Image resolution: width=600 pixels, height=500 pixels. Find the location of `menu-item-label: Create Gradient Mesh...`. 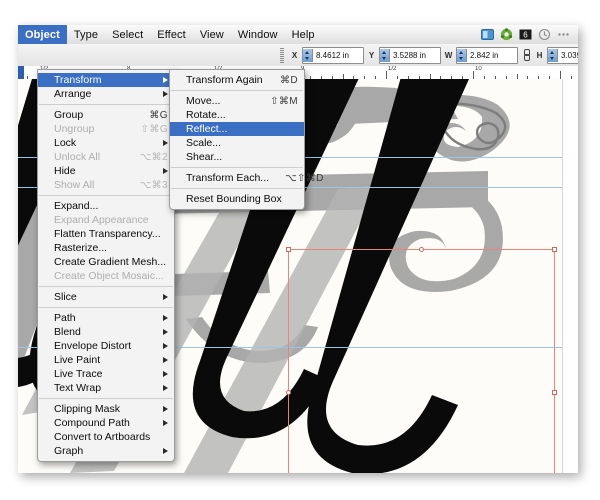

menu-item-label: Create Gradient Mesh... is located at coordinates (110, 262).